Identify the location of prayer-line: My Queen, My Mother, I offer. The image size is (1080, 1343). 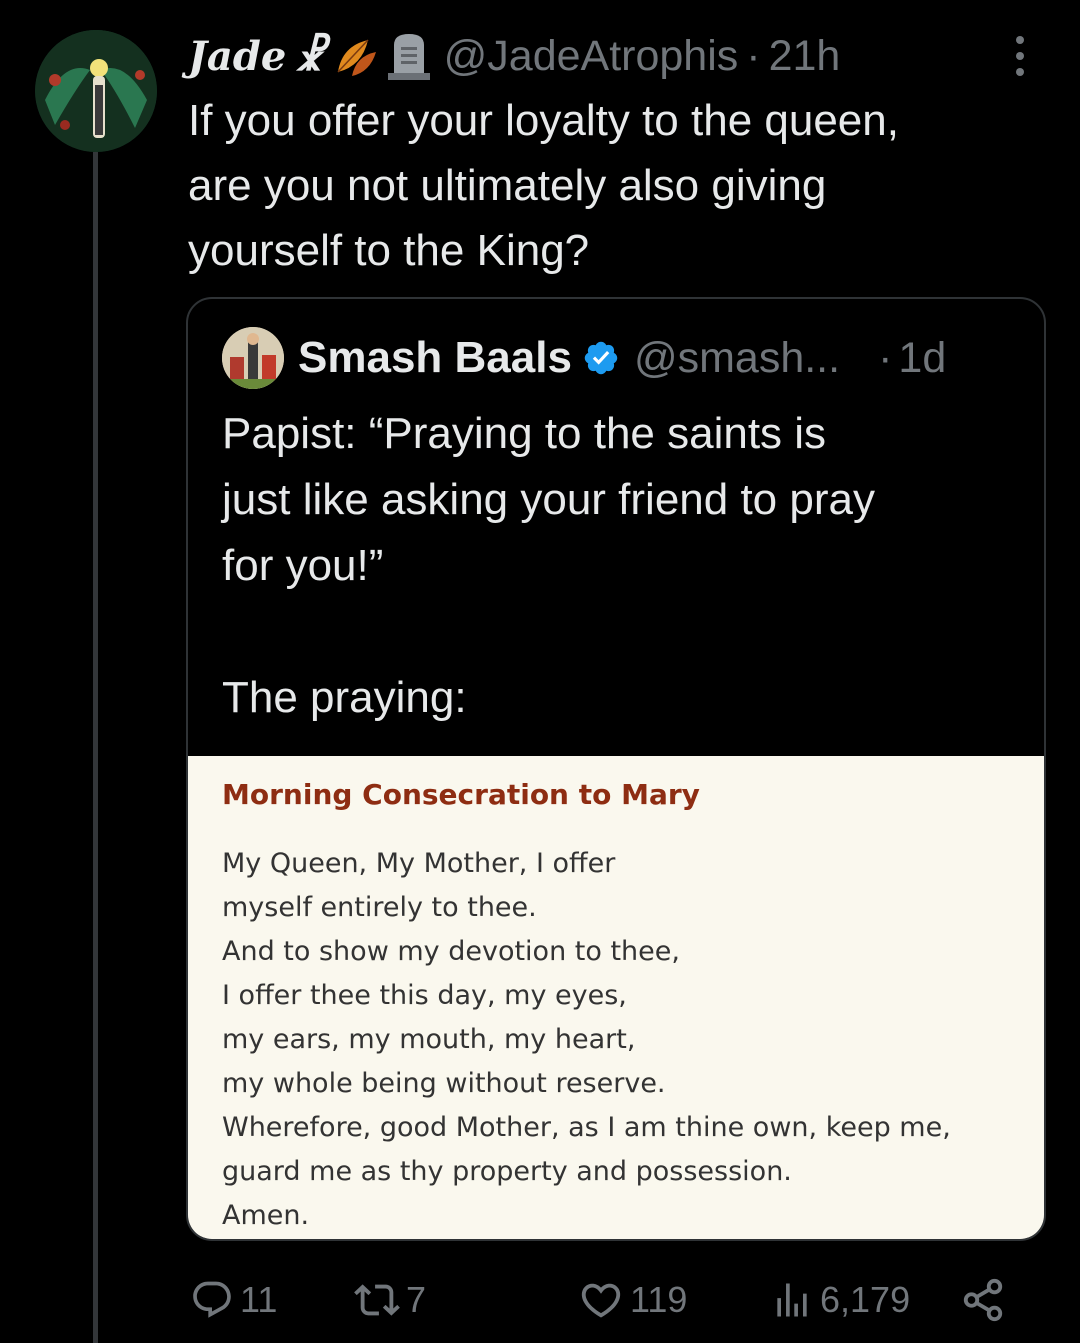
(419, 863).